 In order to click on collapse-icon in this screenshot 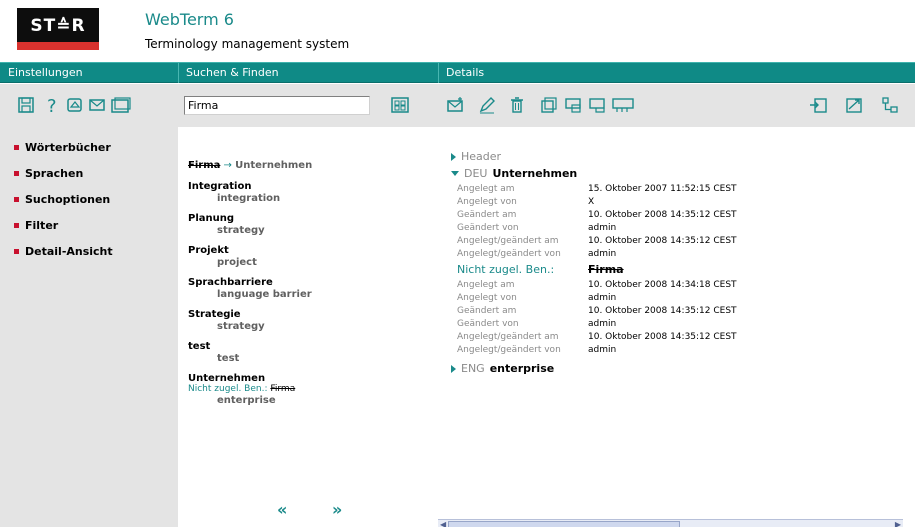, I will do `click(455, 173)`.